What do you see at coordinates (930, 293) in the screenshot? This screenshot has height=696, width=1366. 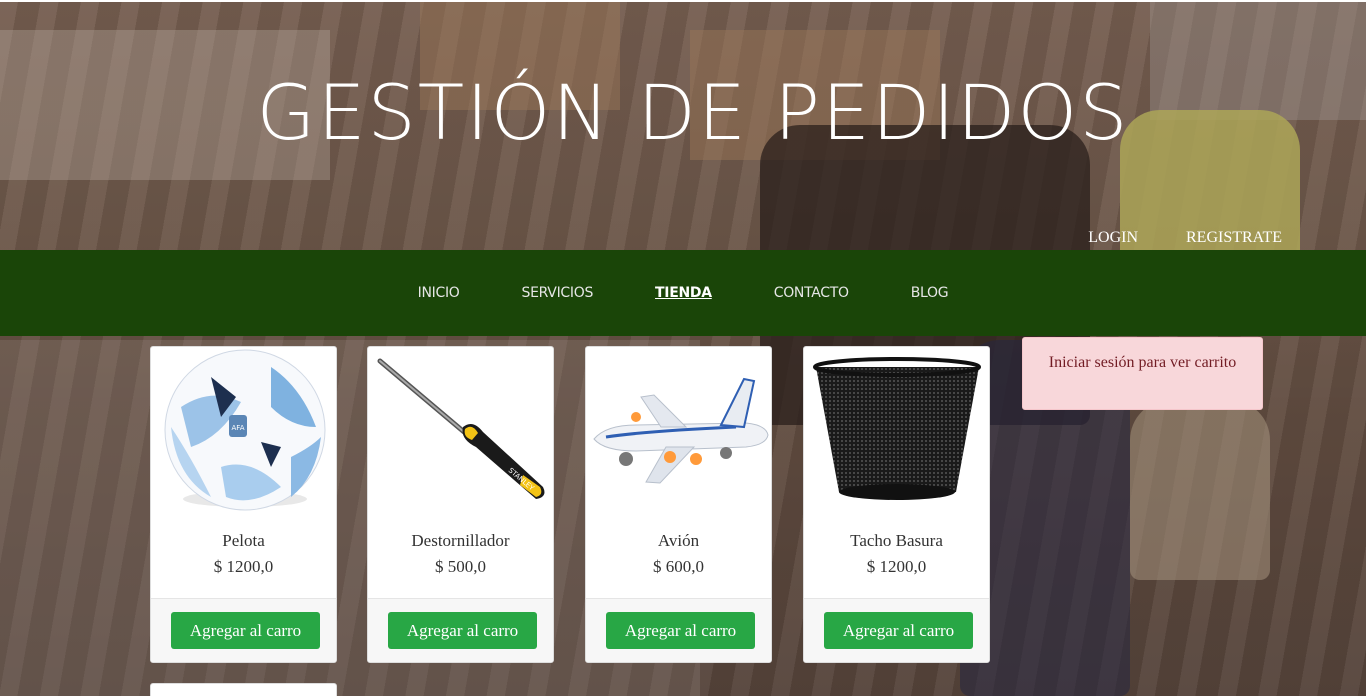 I see `nav-item-blog: BLOG` at bounding box center [930, 293].